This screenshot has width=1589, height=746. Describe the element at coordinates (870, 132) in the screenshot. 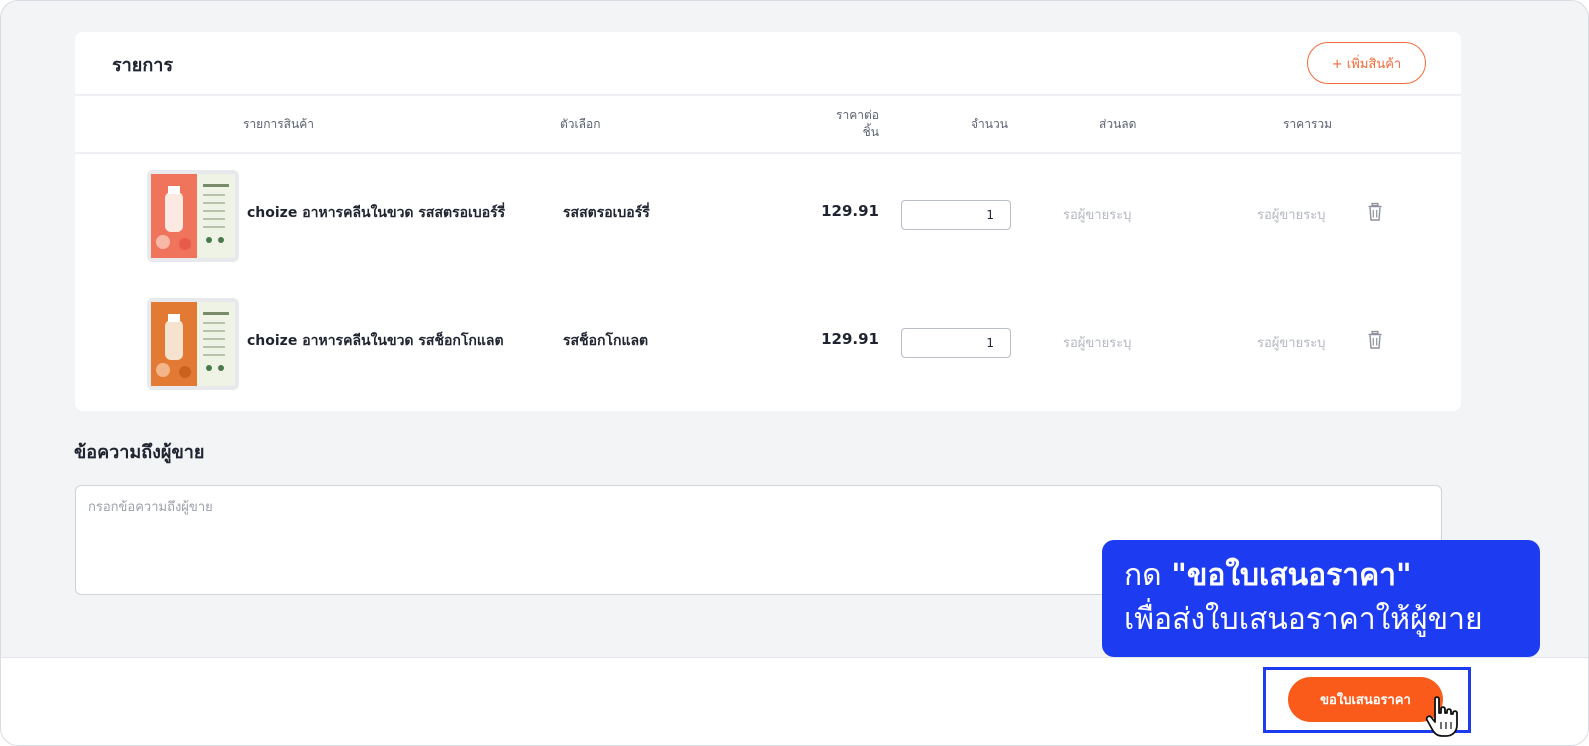

I see `column-header-unit-price-line2: ชิ้น` at that location.